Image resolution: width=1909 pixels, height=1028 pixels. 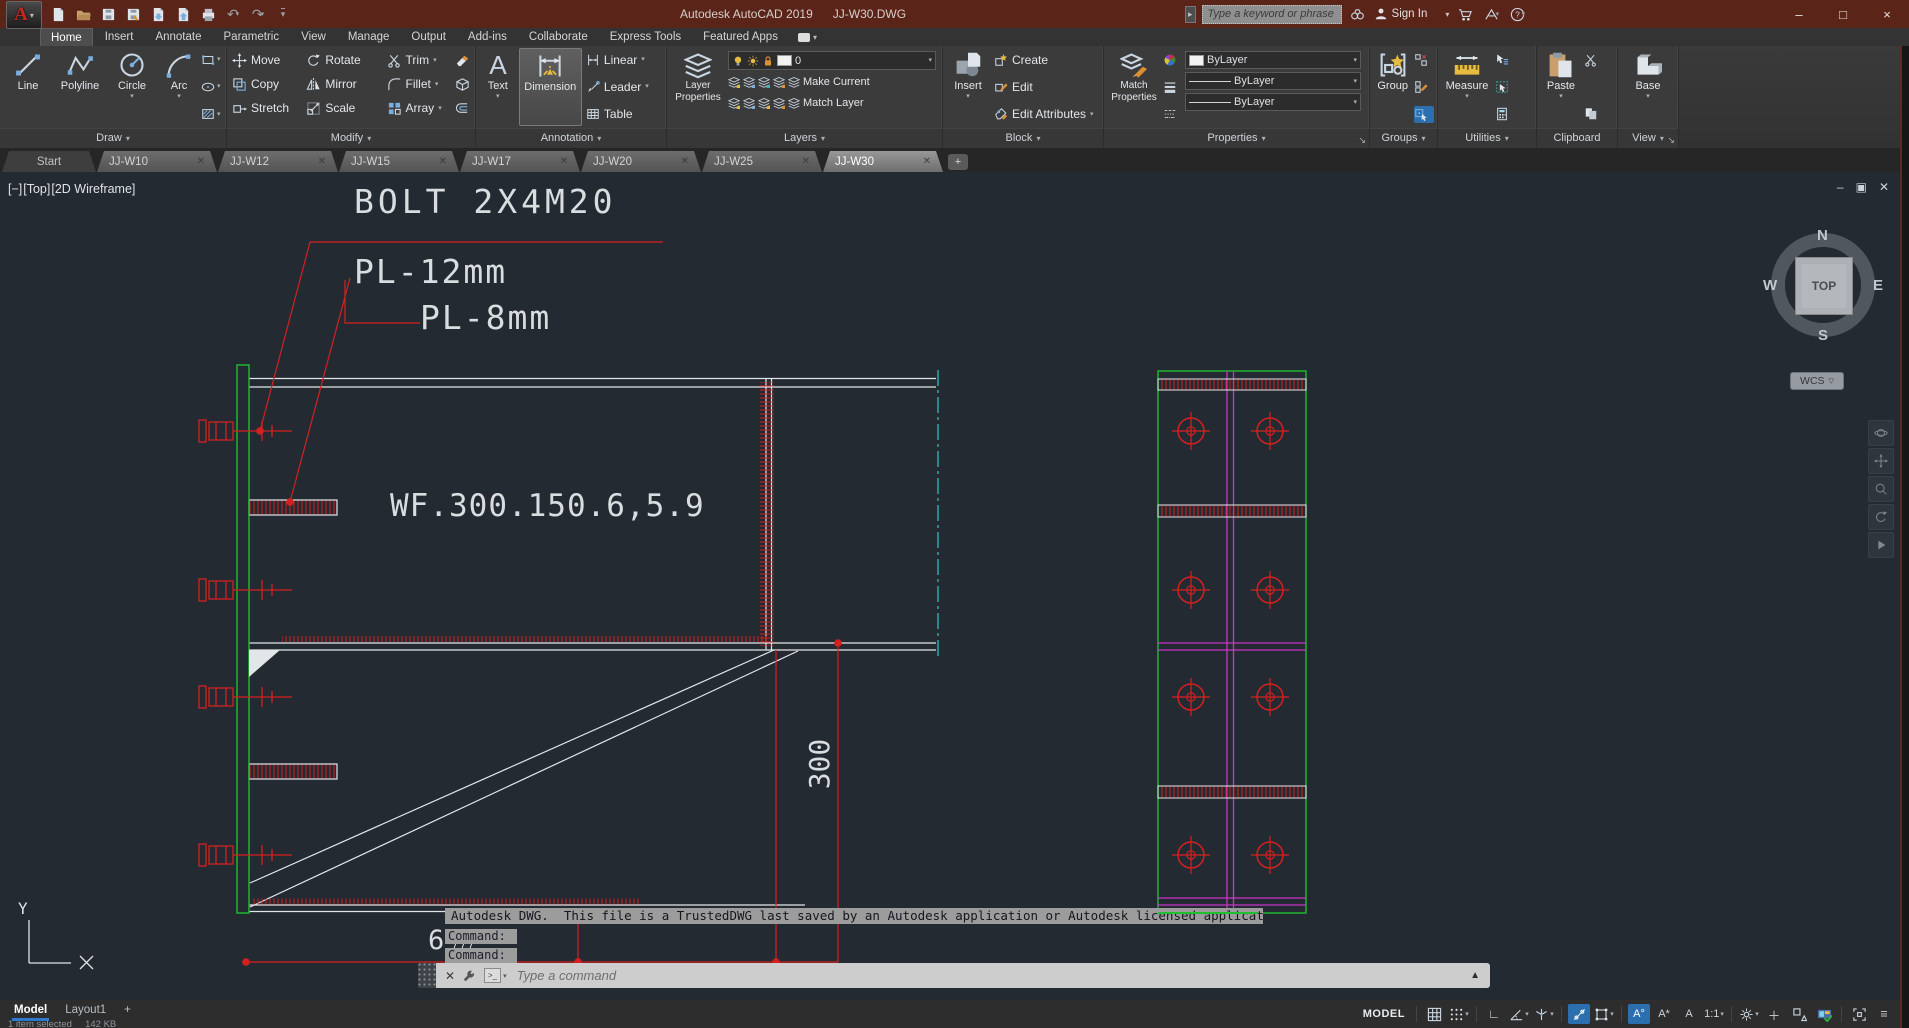 What do you see at coordinates (1411, 14) in the screenshot?
I see `sign-in-button: Sign In ▾` at bounding box center [1411, 14].